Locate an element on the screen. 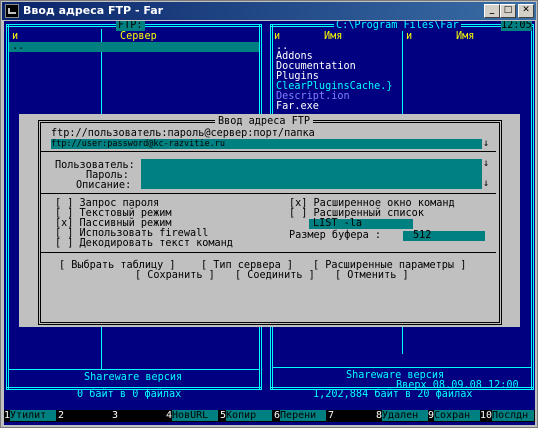 Image resolution: width=538 pixels, height=428 pixels. fkey-9: 9Сохран is located at coordinates (454, 415).